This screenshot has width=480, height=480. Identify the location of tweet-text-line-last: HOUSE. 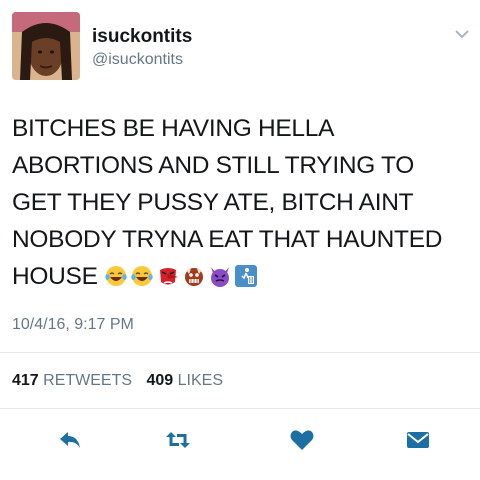
(242, 276).